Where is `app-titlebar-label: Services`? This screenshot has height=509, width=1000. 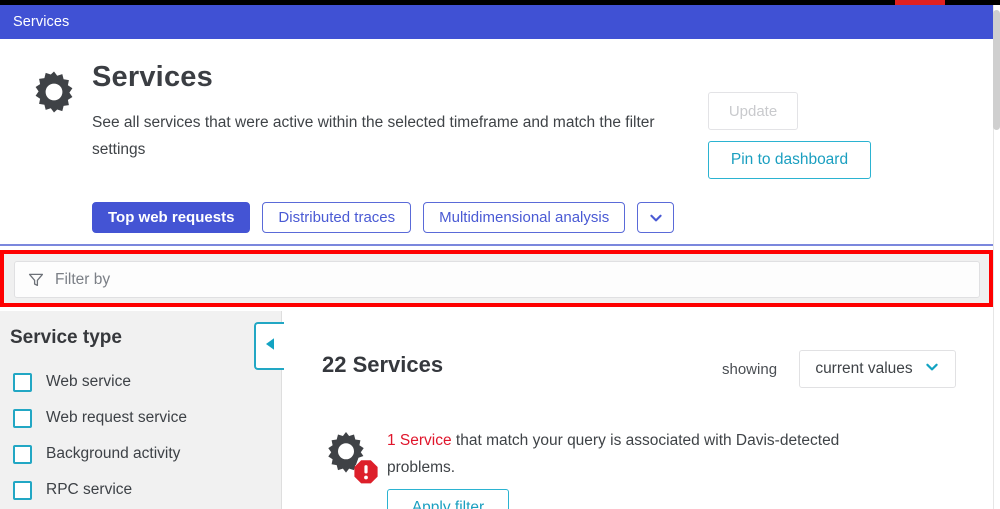
app-titlebar-label: Services is located at coordinates (41, 22).